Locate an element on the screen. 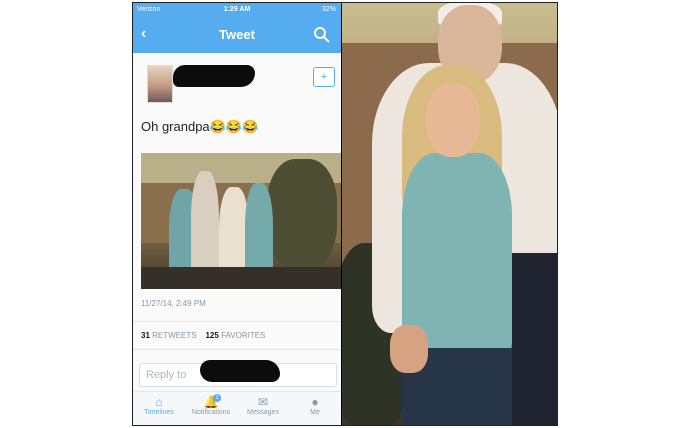 The width and height of the screenshot is (700, 428). envelope-icon: ✉ is located at coordinates (263, 402).